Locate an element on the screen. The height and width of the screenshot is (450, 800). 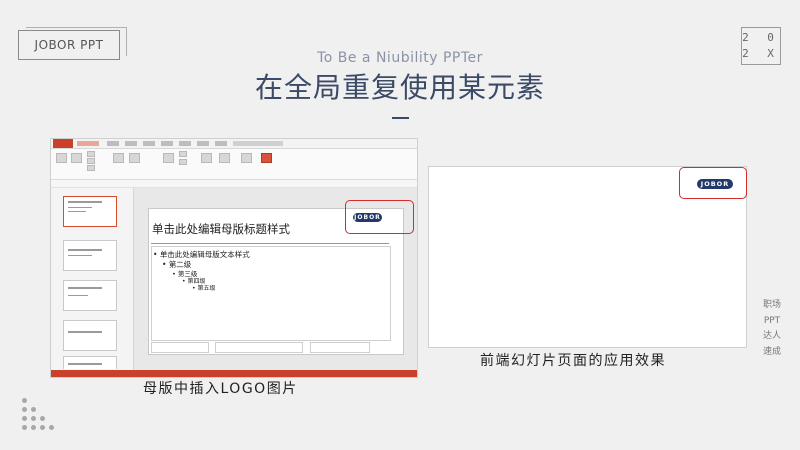
slide-number-placeholder is located at coordinates (340, 347).